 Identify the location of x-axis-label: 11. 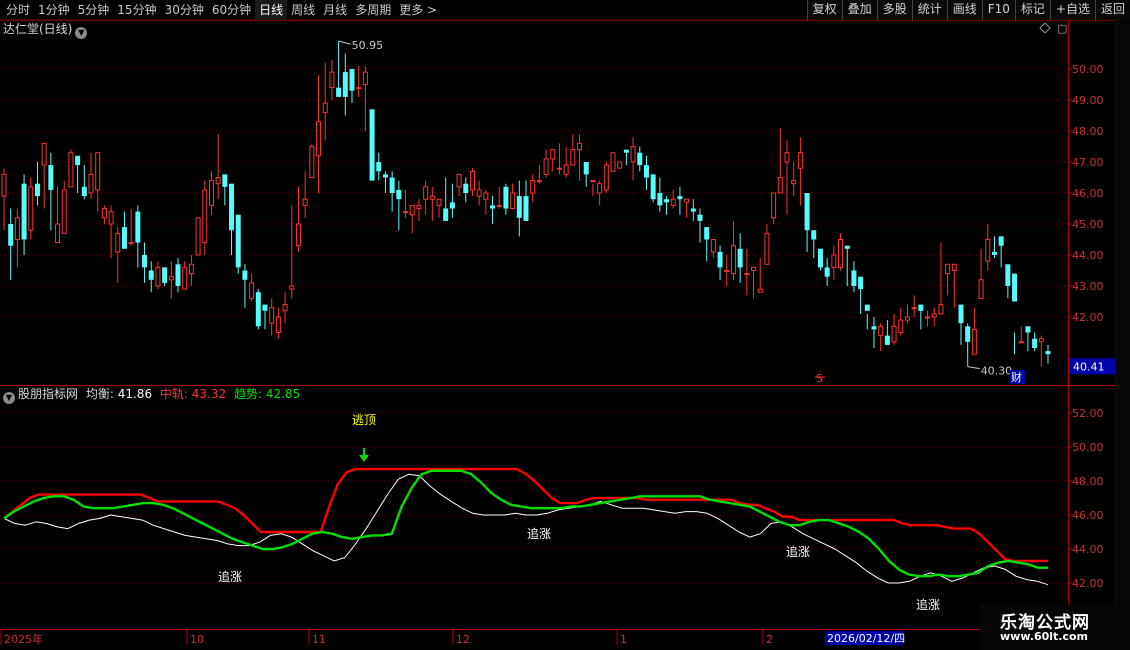
(319, 639).